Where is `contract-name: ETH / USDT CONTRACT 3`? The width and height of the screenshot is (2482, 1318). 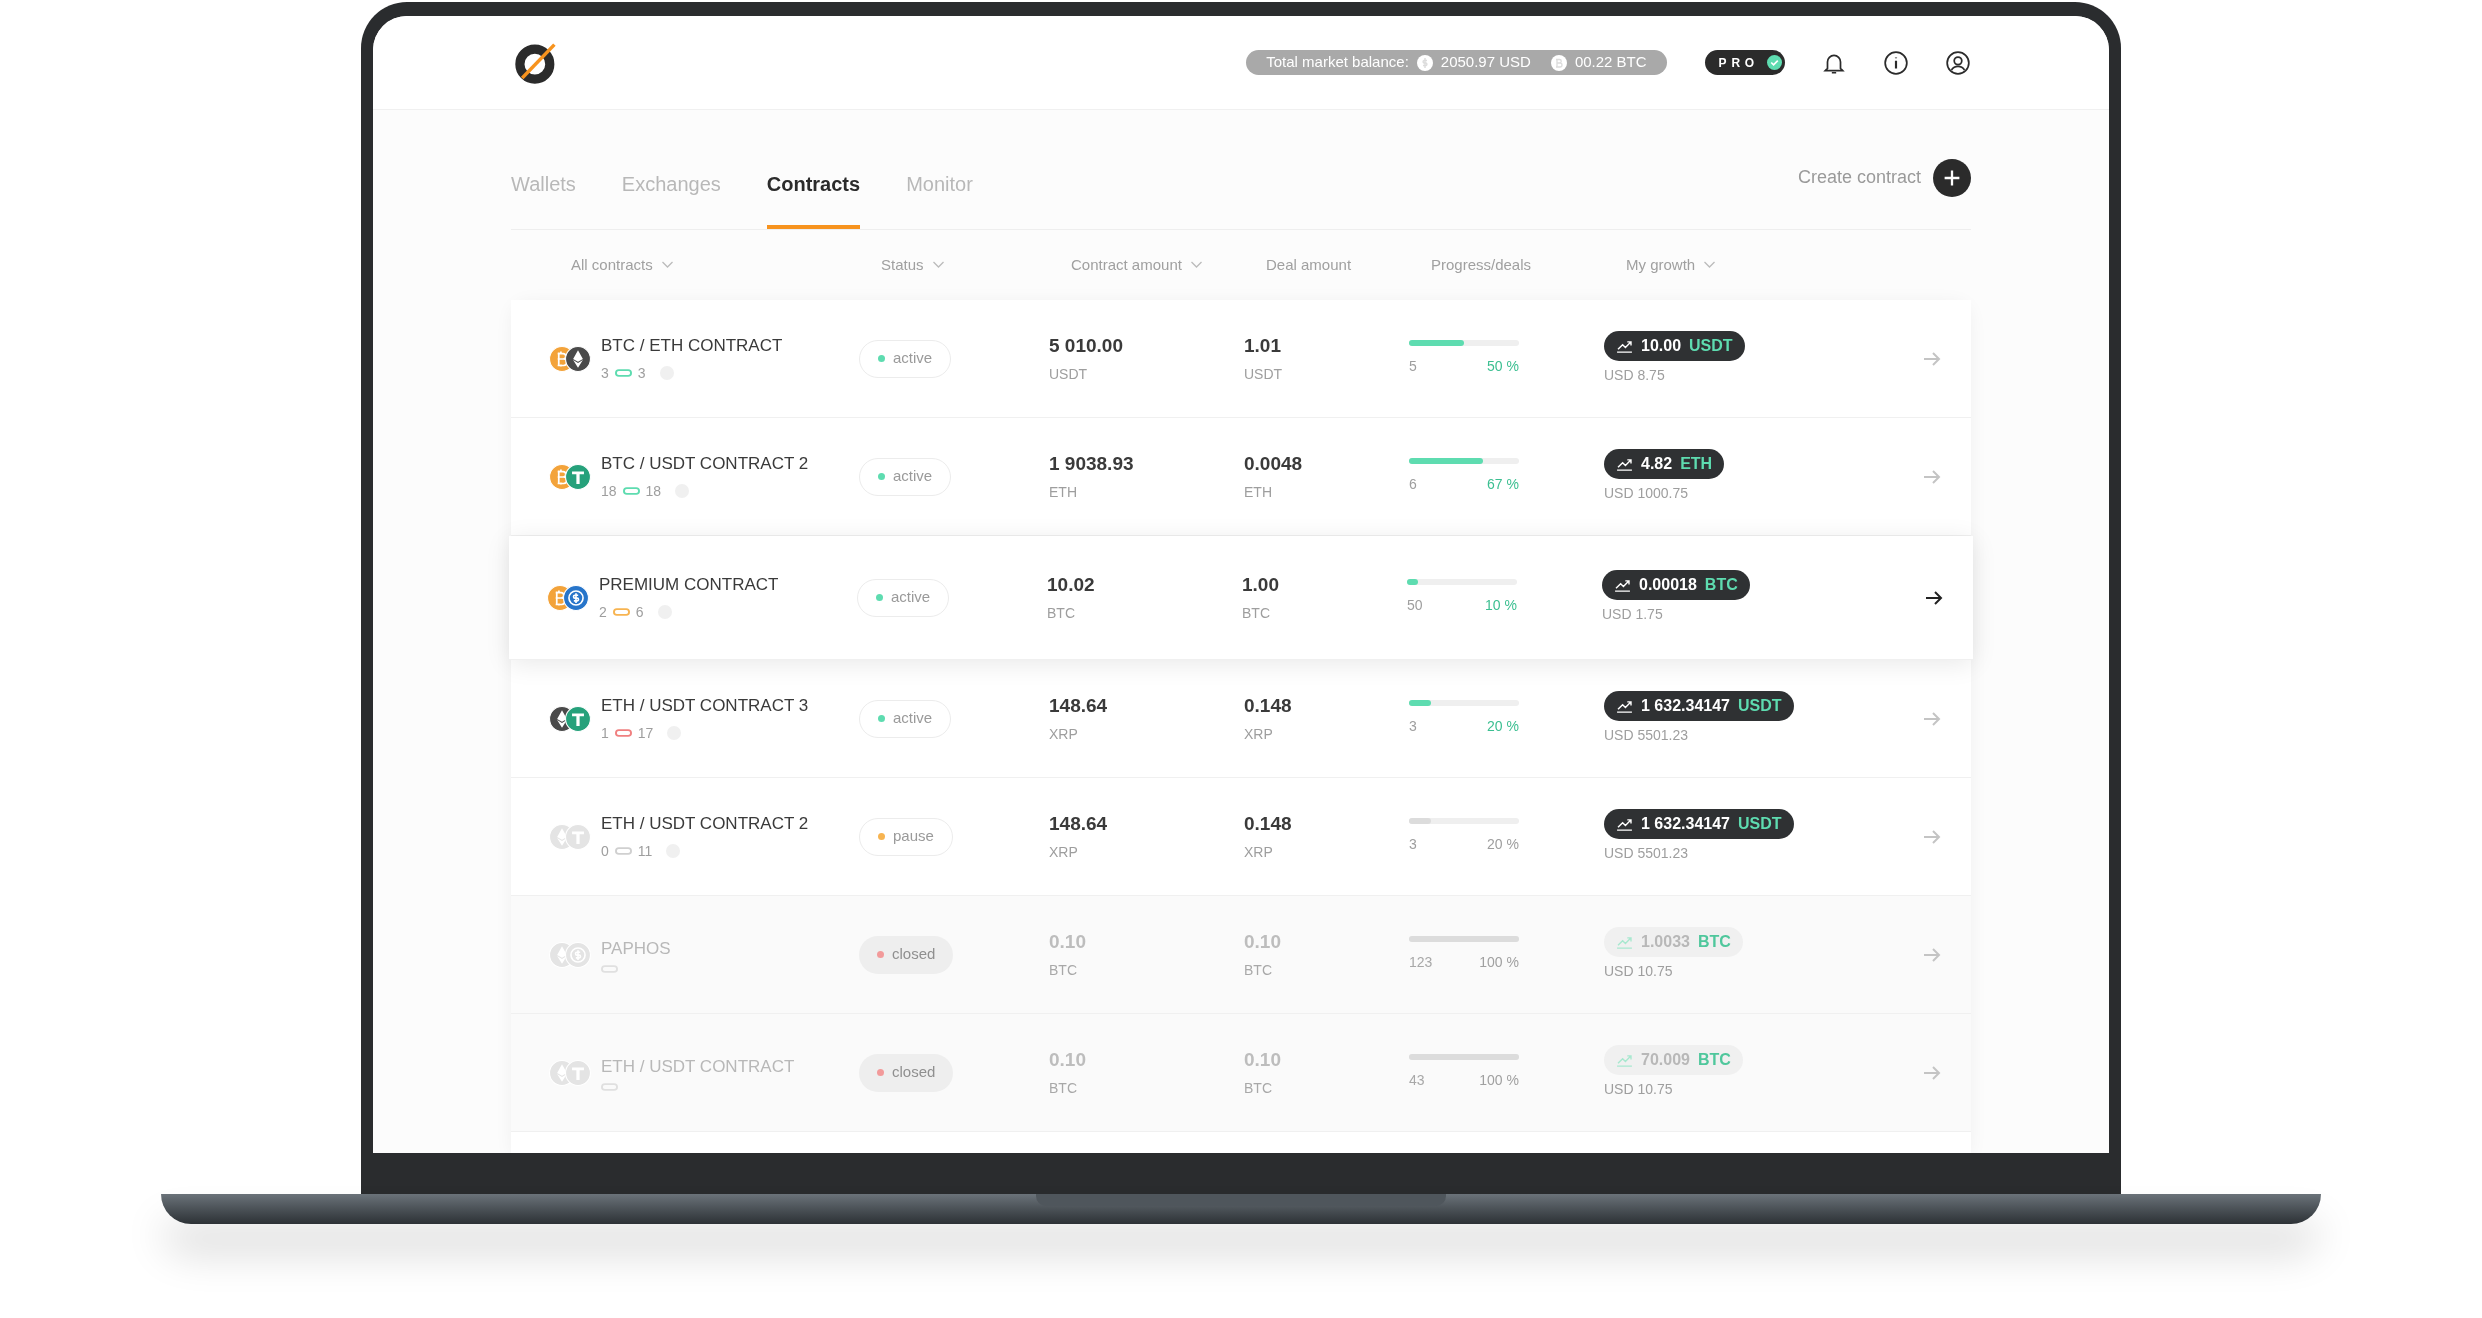
contract-name: ETH / USDT CONTRACT 3 is located at coordinates (705, 706).